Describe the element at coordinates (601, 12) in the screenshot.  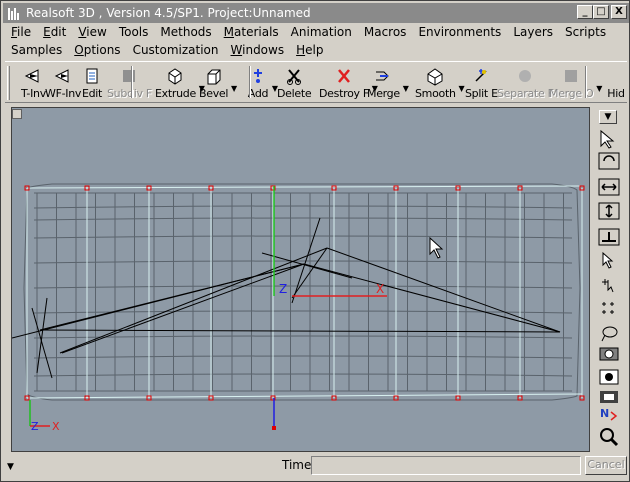
I see `maximize-button: □` at that location.